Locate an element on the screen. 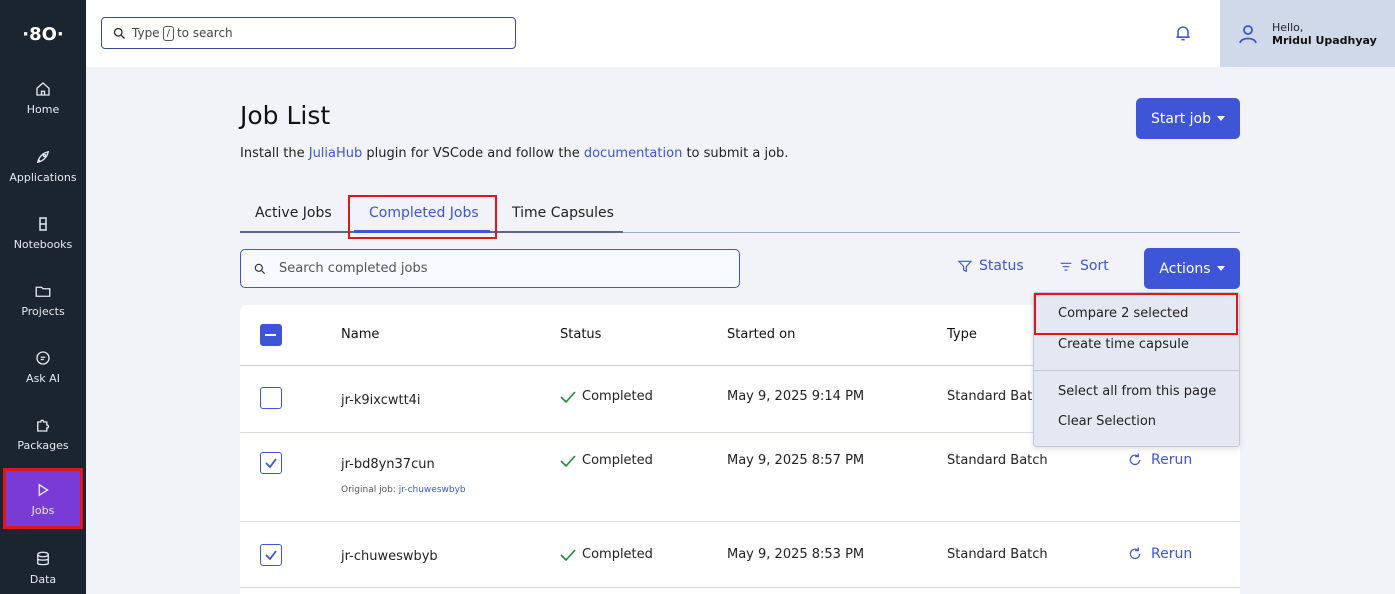  juliahub-link: JuliaHub is located at coordinates (336, 153).